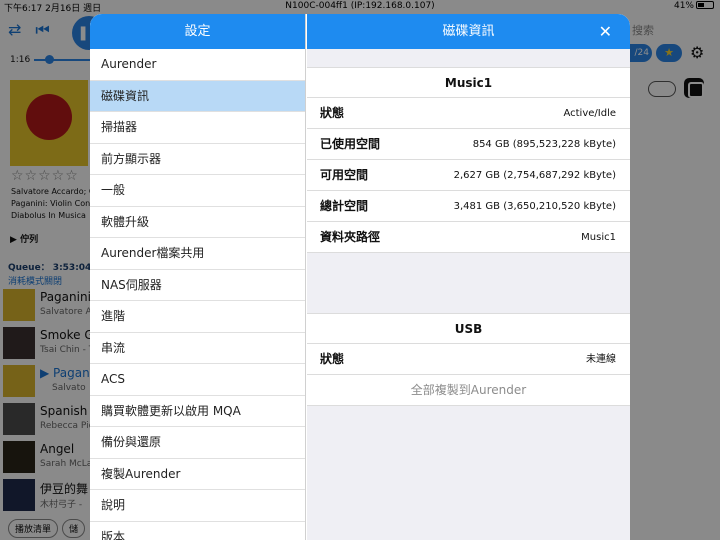 The height and width of the screenshot is (540, 720). Describe the element at coordinates (544, 144) in the screenshot. I see `info-row-value: 854 GB (895,523,228 kByte)` at that location.